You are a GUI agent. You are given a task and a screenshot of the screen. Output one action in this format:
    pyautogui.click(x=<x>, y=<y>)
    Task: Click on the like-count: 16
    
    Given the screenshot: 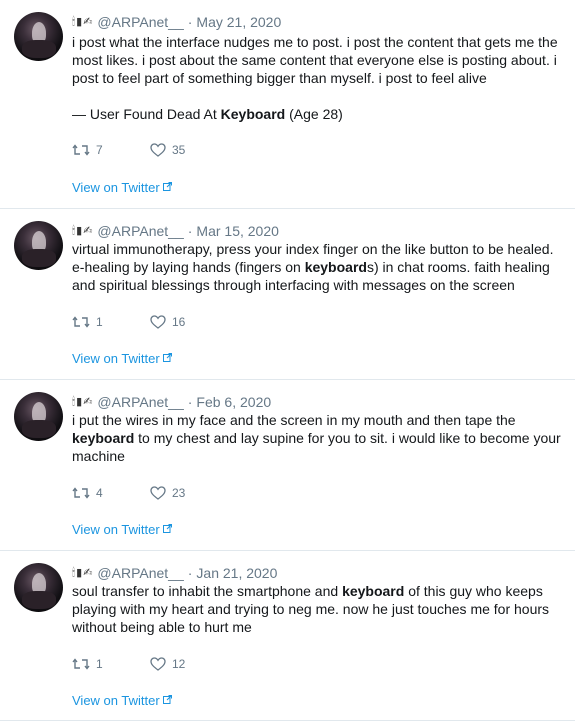 What is the action you would take?
    pyautogui.click(x=179, y=322)
    